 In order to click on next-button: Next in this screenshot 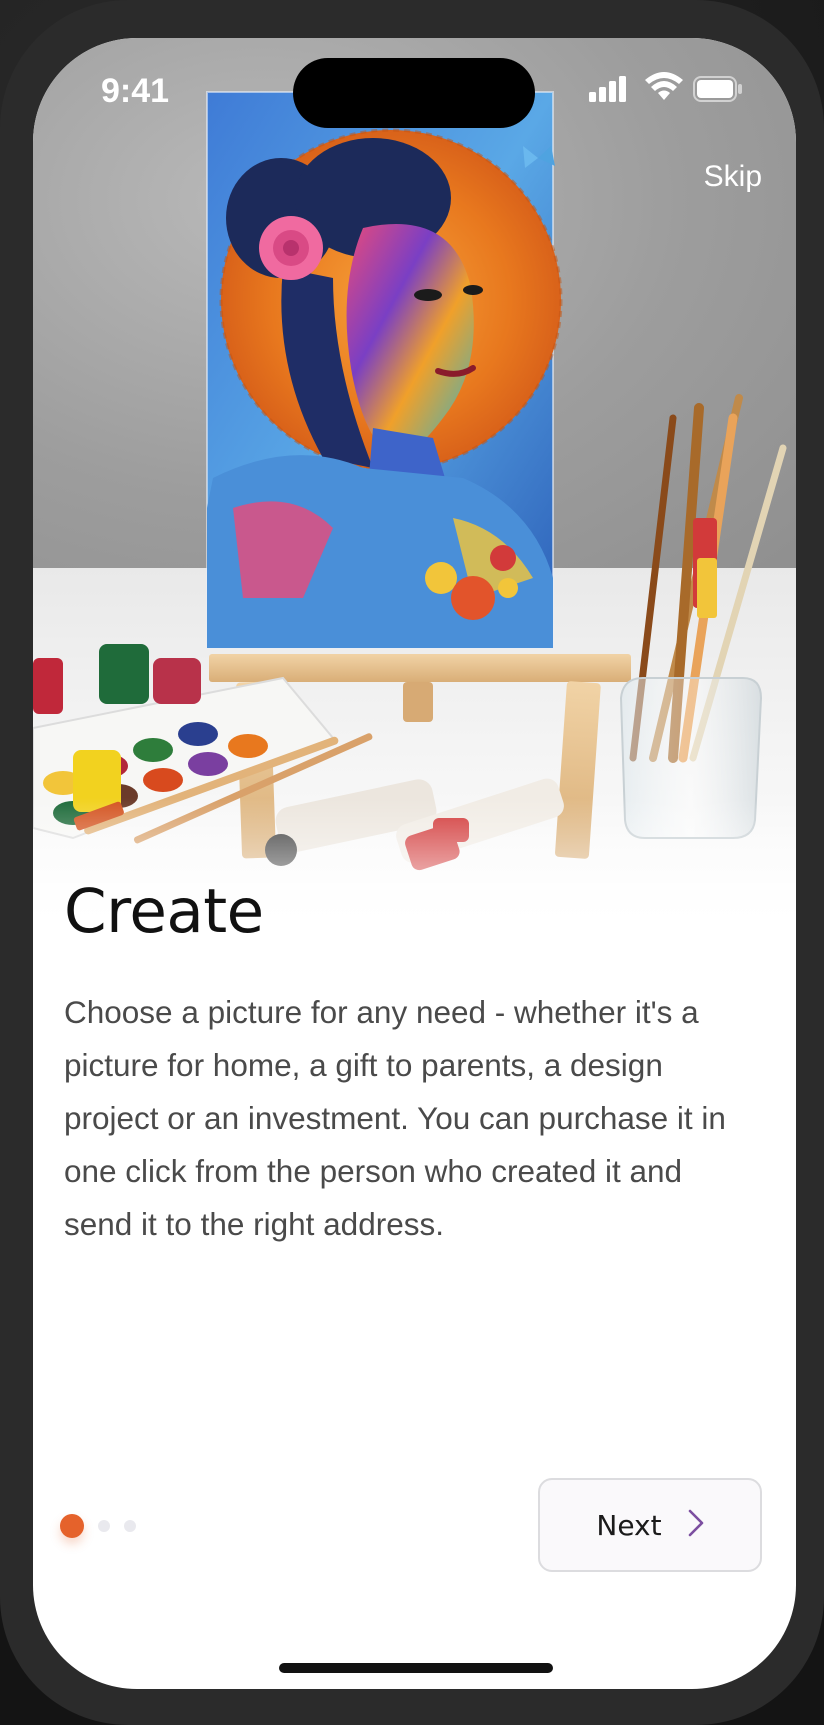, I will do `click(650, 1525)`.